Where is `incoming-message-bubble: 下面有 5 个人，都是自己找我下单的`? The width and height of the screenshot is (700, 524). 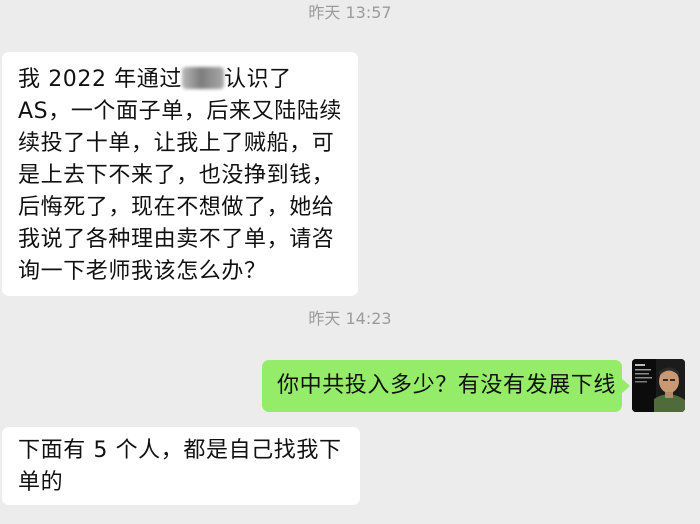 incoming-message-bubble: 下面有 5 个人，都是自己找我下单的 is located at coordinates (181, 466).